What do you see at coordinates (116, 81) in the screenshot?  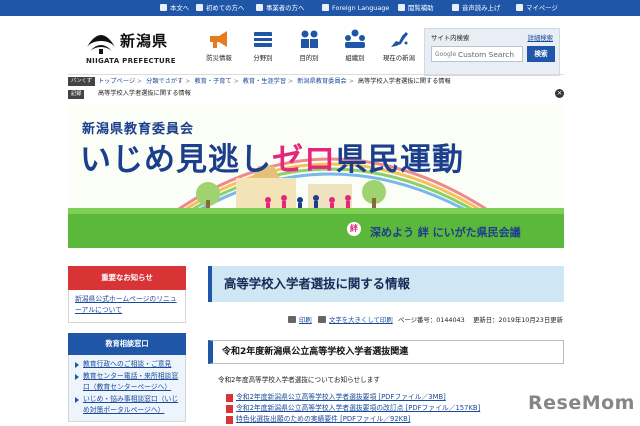 I see `breadcrumb-link: トップページ` at bounding box center [116, 81].